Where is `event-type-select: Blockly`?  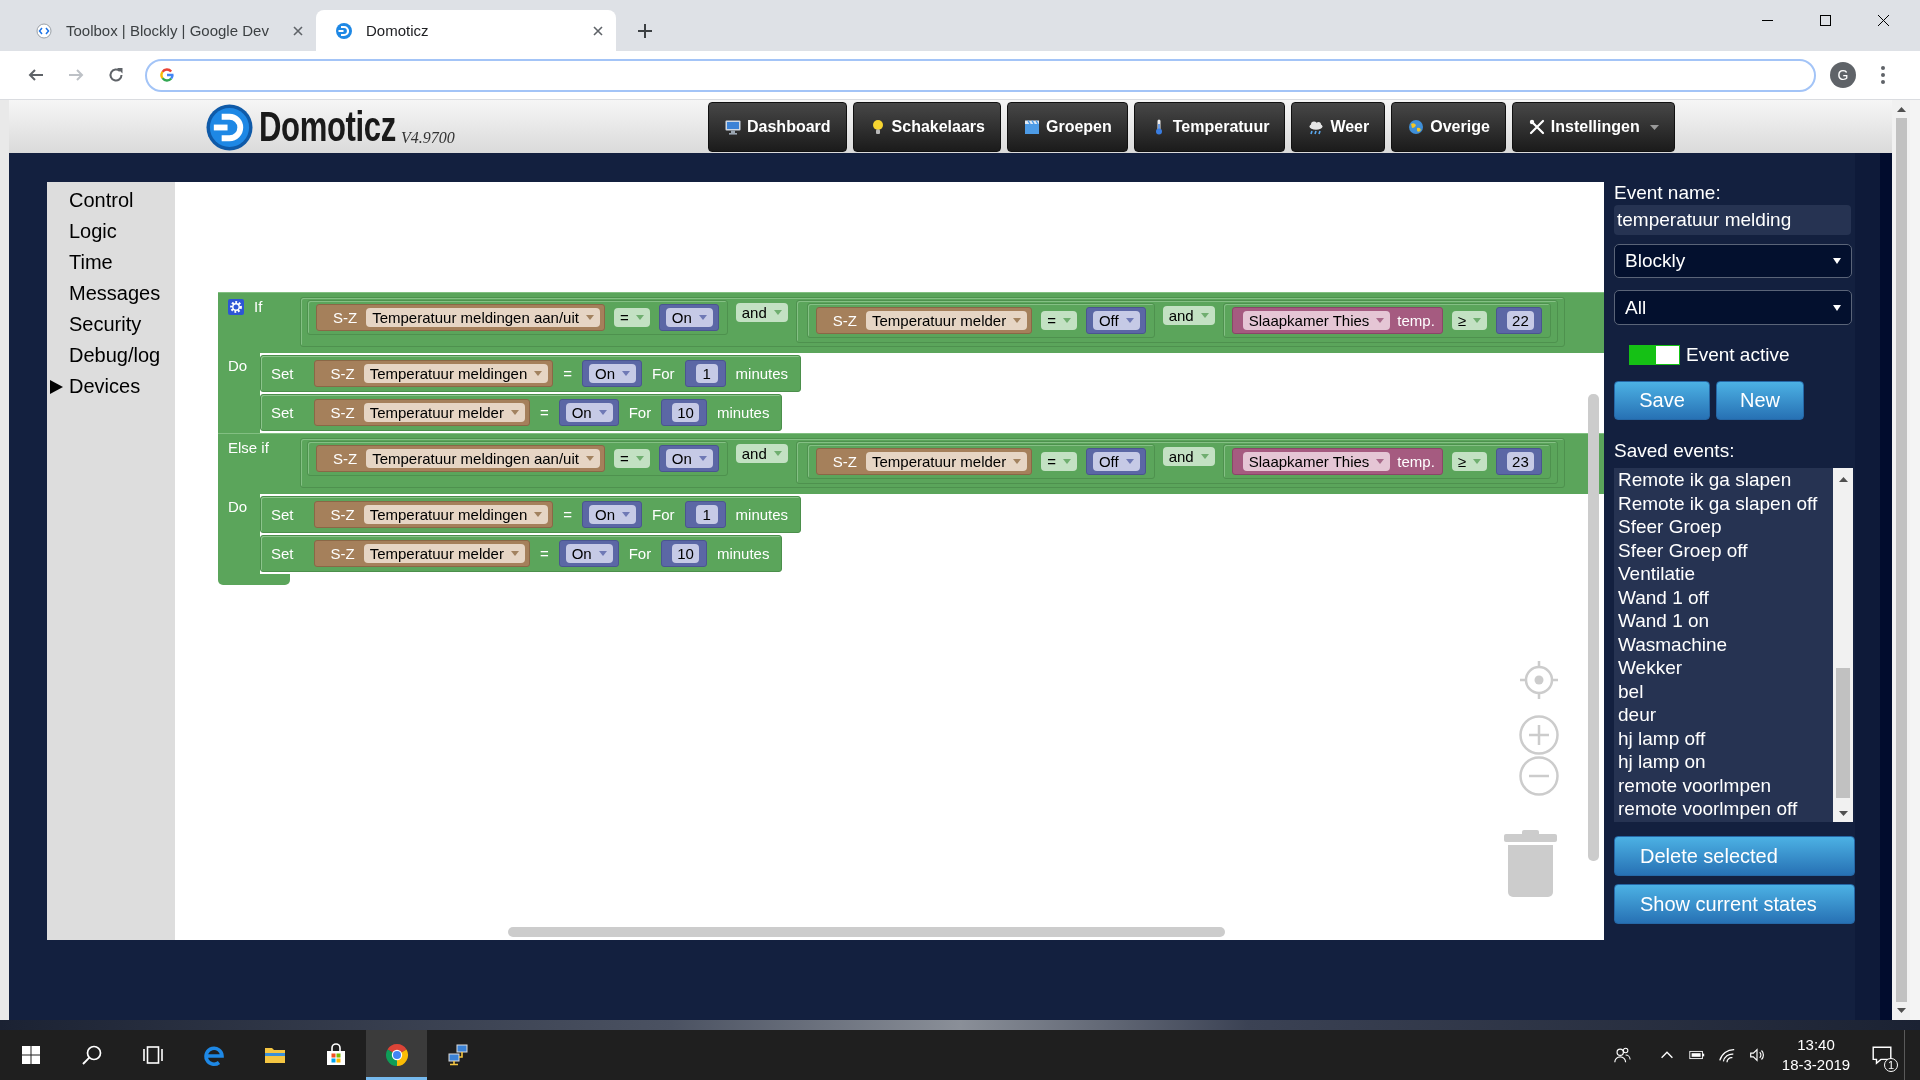
event-type-select: Blockly is located at coordinates (1733, 261).